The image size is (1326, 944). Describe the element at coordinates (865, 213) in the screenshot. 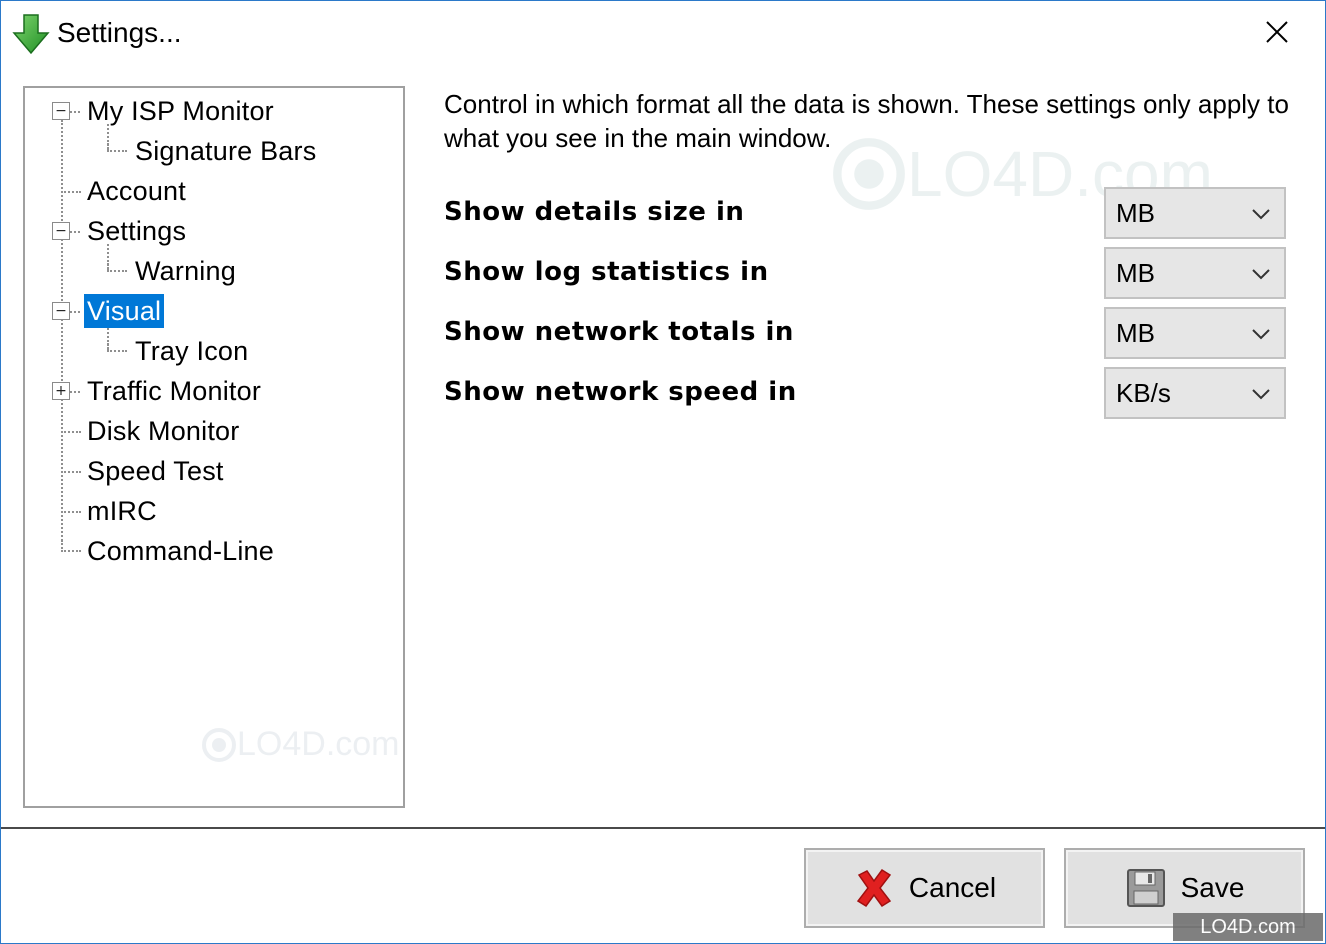

I see `setting-row-details-size: Show details size in MB` at that location.